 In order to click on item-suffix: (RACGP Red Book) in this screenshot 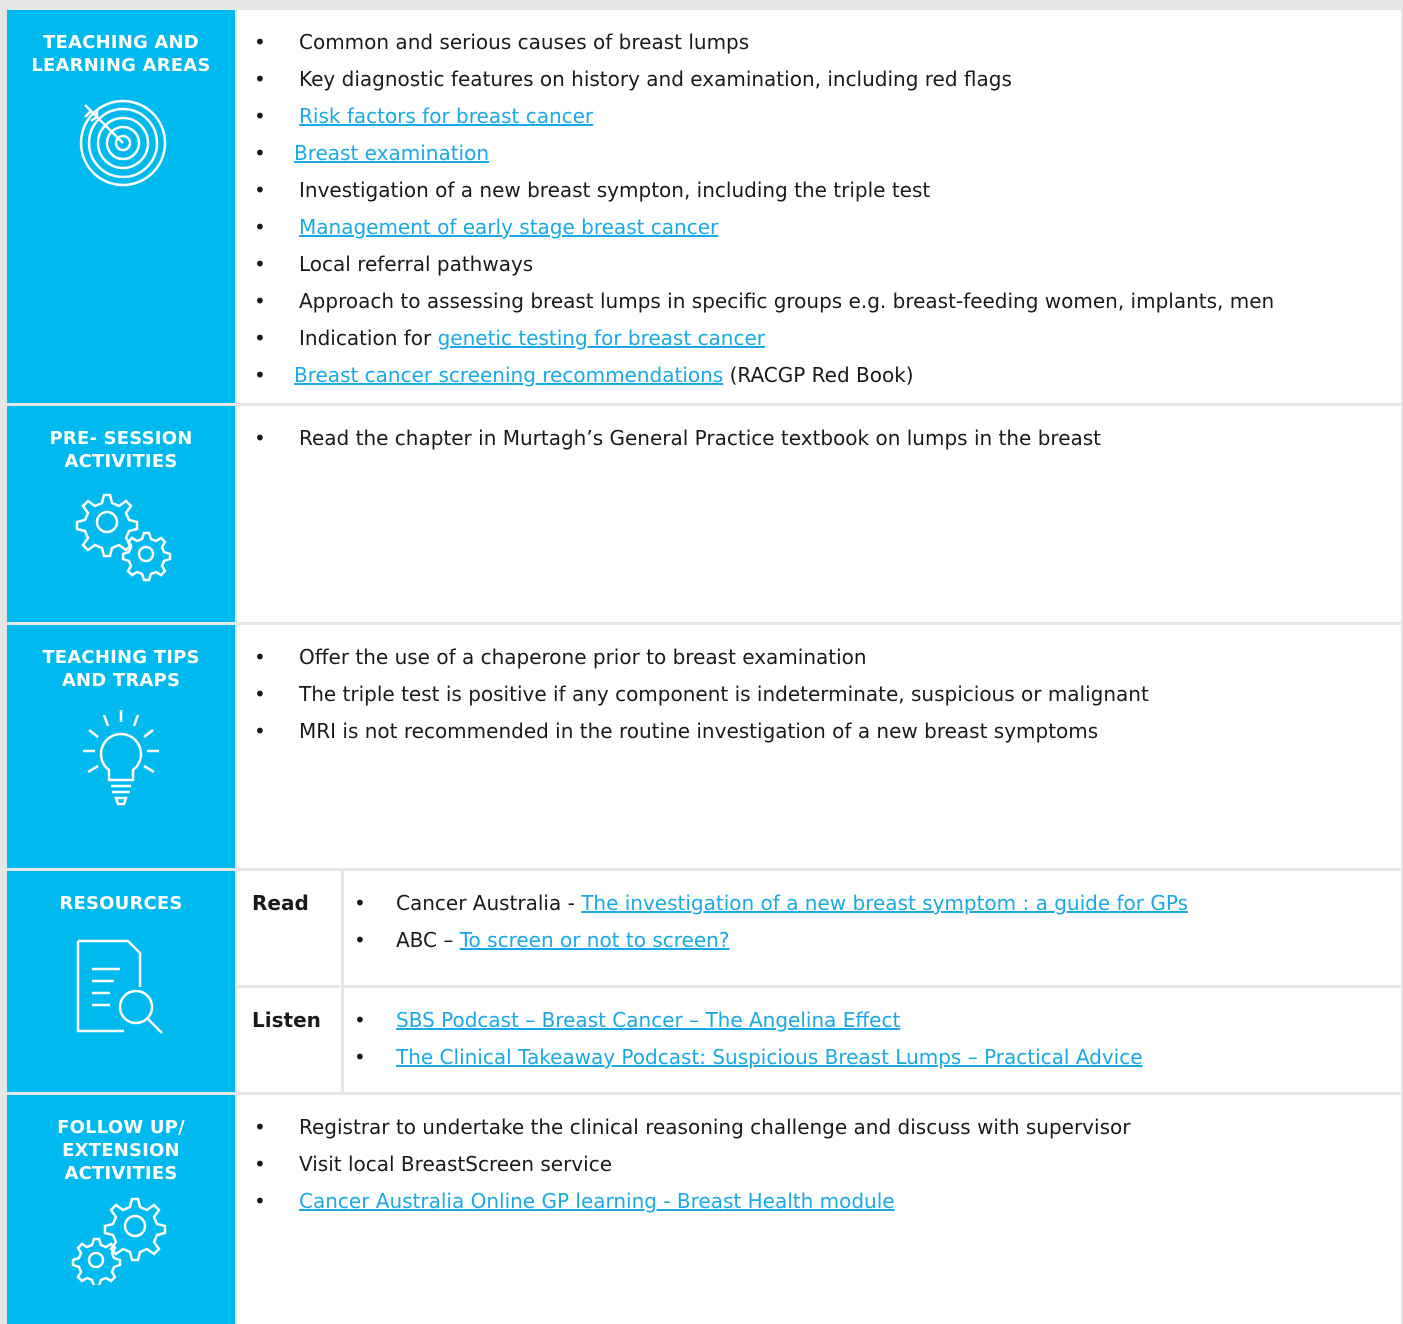, I will do `click(818, 375)`.